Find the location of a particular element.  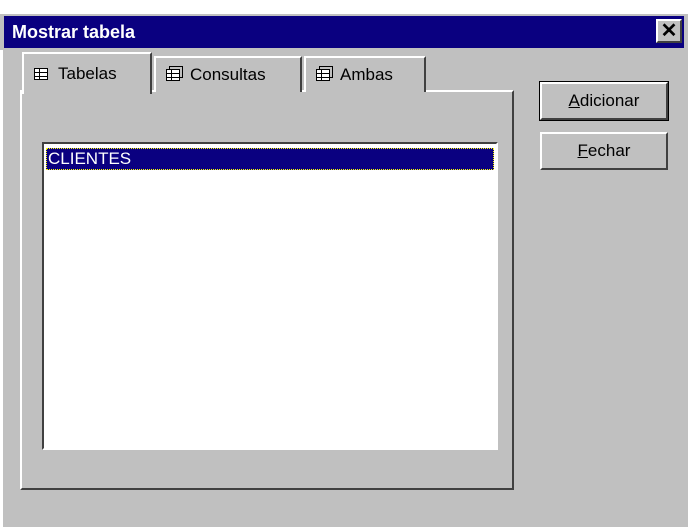

tab-label: Consultas is located at coordinates (228, 74).